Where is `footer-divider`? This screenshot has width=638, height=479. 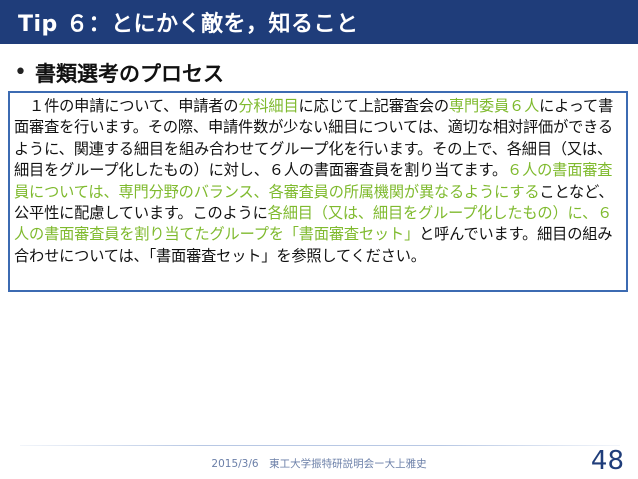 footer-divider is located at coordinates (320, 445).